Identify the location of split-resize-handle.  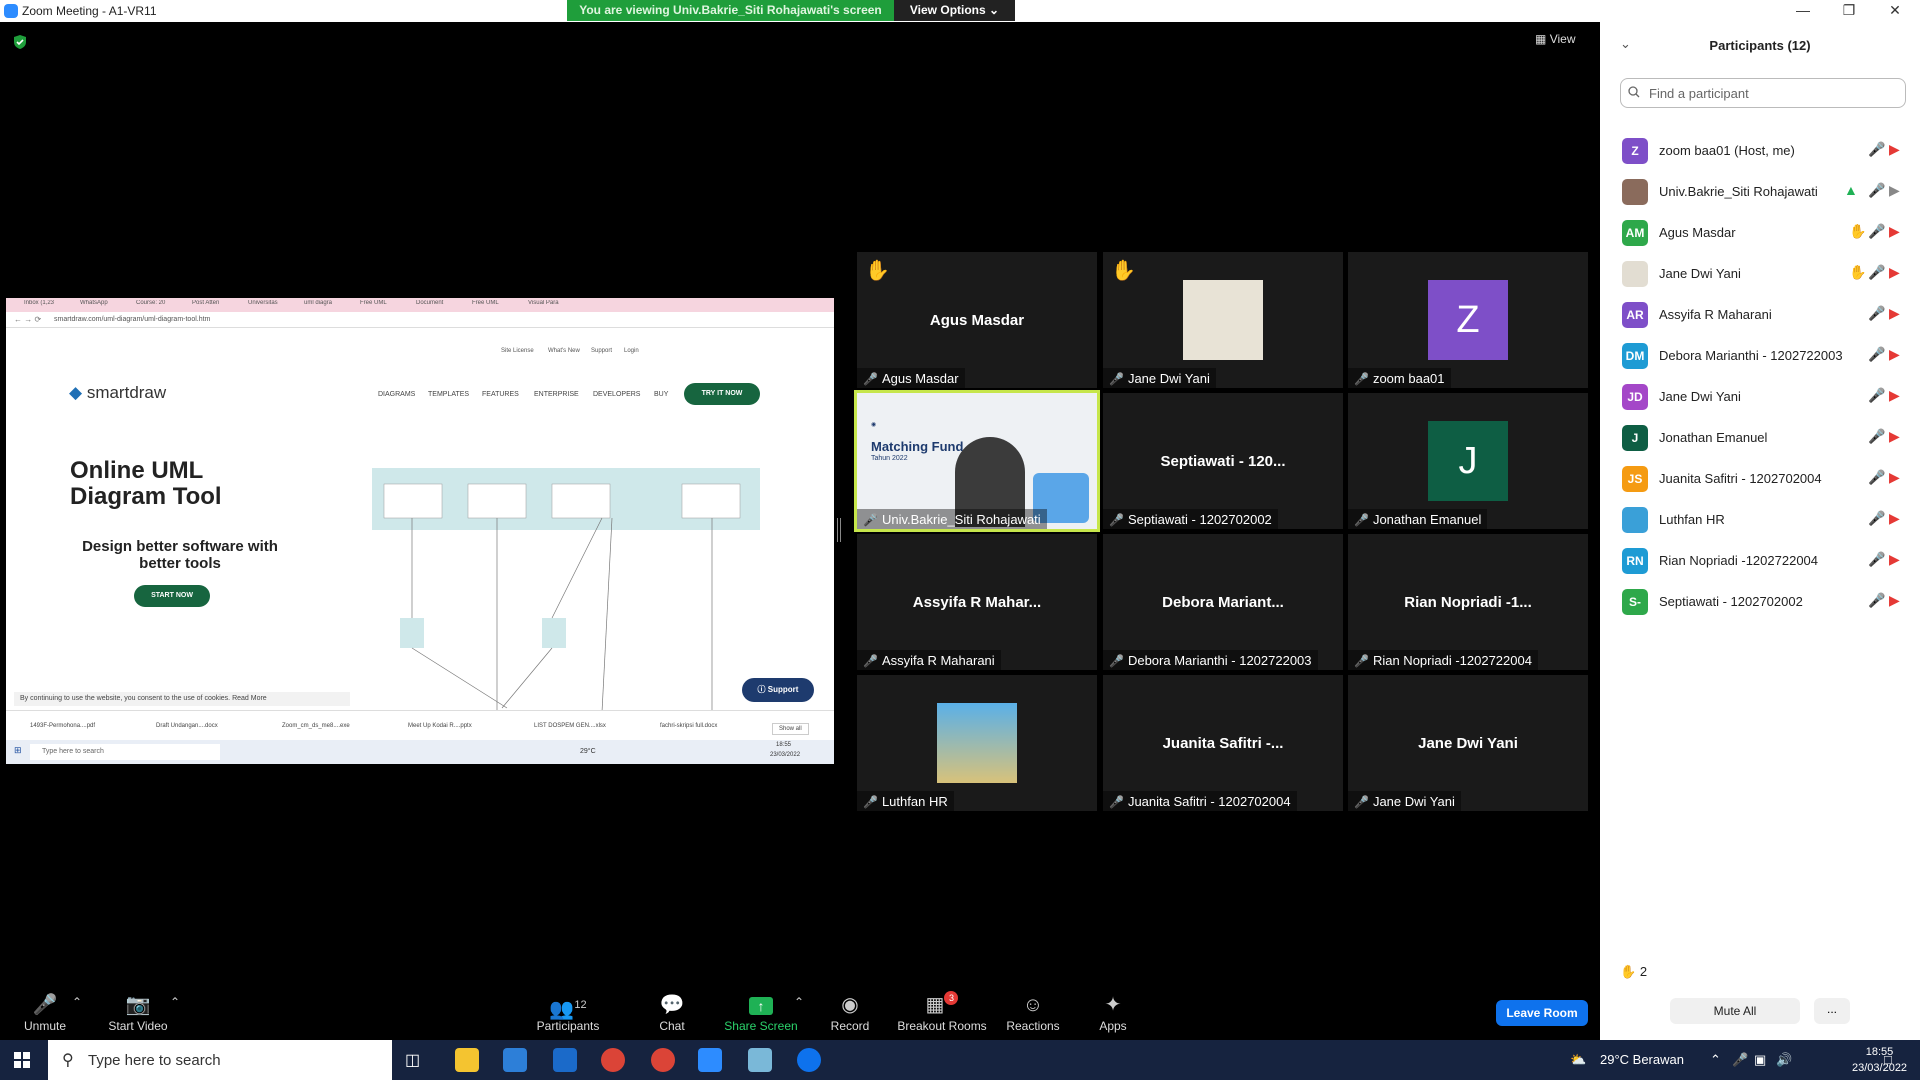
(839, 530).